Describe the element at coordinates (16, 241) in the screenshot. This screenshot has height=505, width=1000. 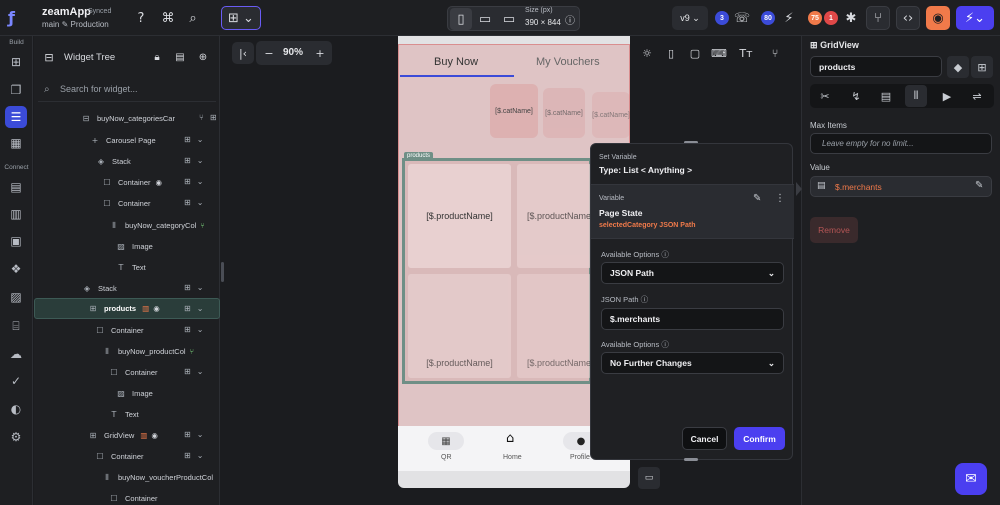
I see `api-icon: ▣` at that location.